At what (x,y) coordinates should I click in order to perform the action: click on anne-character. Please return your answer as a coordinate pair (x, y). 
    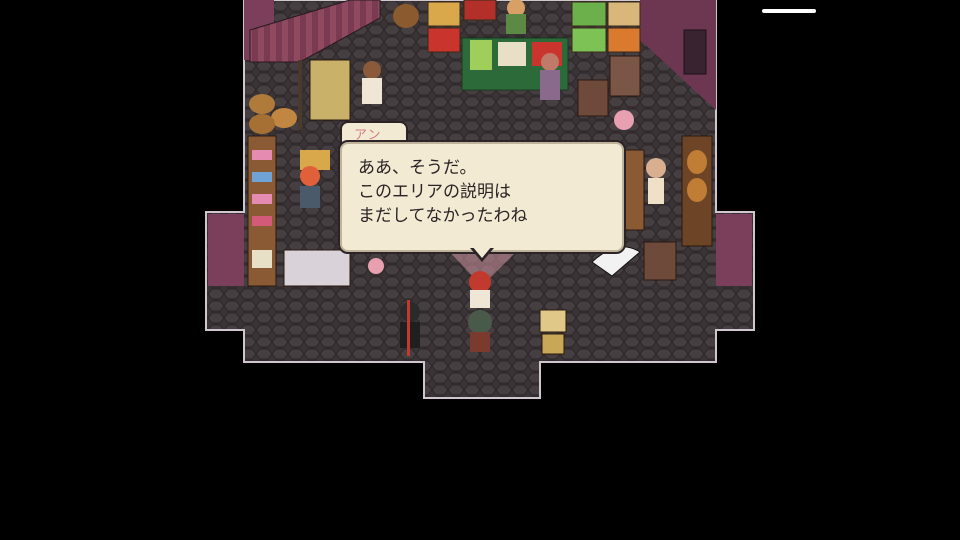
    Looking at the image, I should click on (480, 289).